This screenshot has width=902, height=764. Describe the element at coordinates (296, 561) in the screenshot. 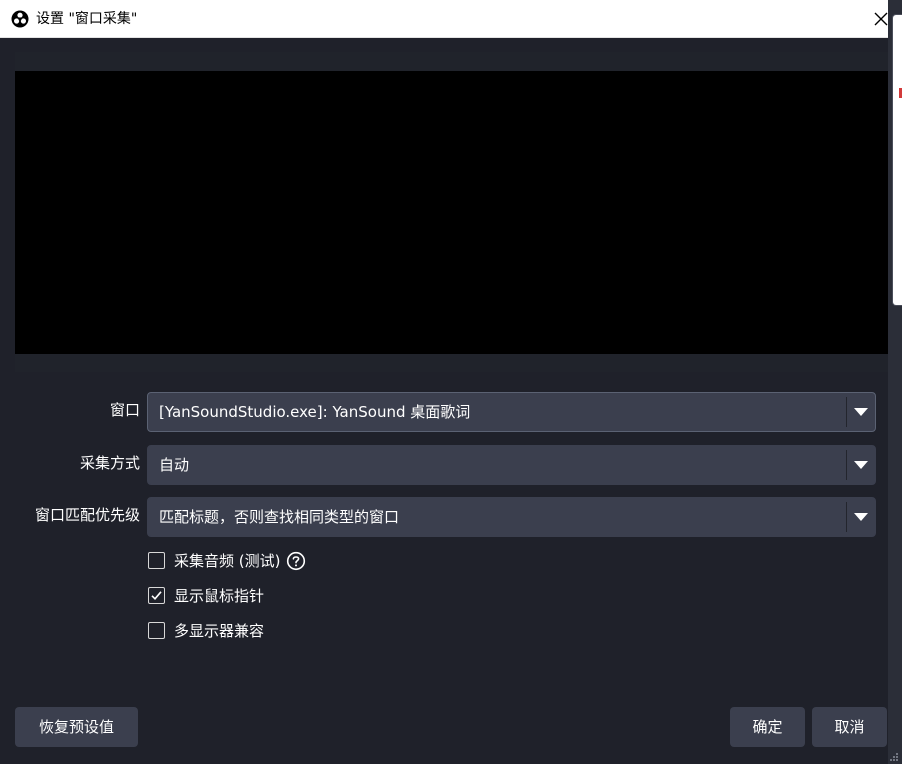

I see `help-icon` at that location.